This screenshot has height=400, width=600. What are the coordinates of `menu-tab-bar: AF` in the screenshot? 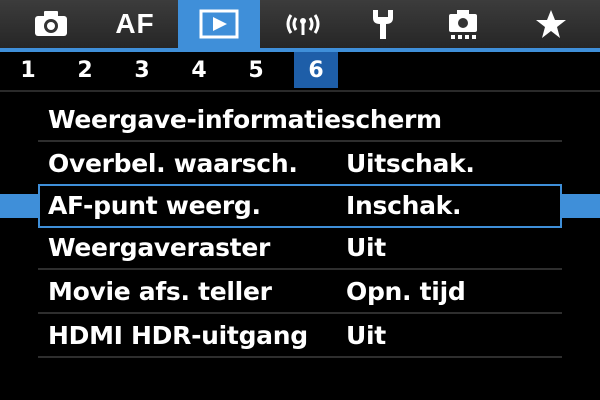 It's located at (300, 26).